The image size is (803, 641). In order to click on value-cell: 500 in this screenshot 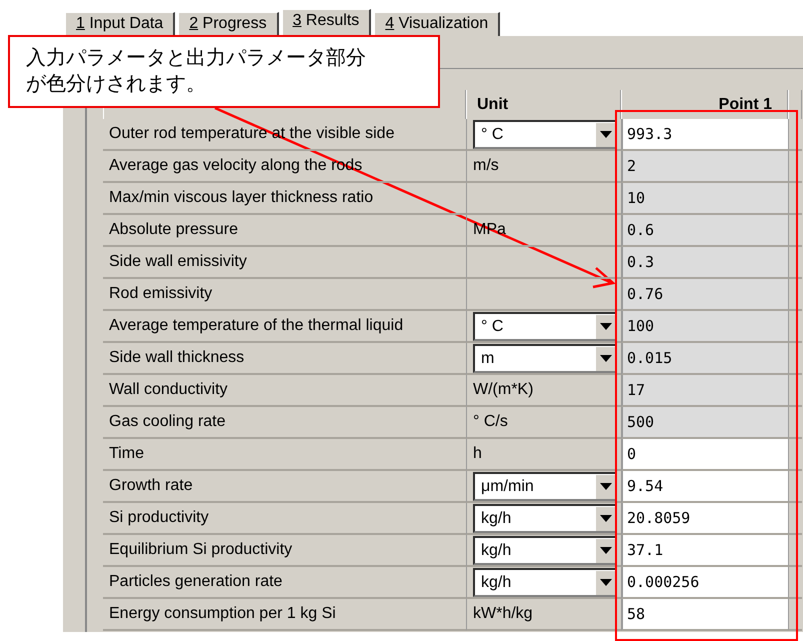, I will do `click(704, 423)`.